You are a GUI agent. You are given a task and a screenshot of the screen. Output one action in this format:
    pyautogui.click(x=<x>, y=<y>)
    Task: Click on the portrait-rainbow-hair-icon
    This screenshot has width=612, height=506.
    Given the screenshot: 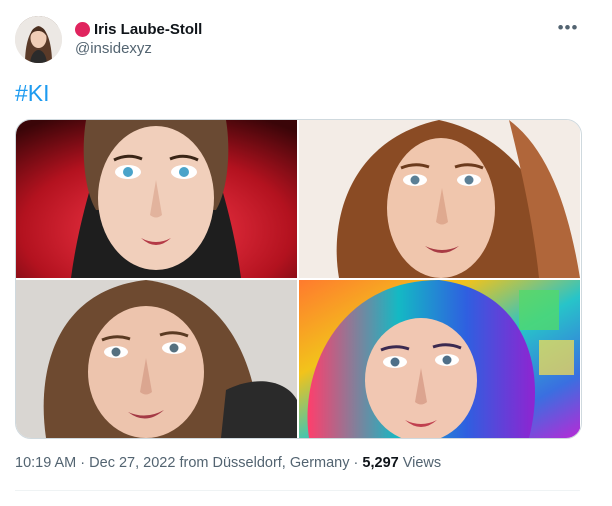 What is the action you would take?
    pyautogui.click(x=439, y=359)
    